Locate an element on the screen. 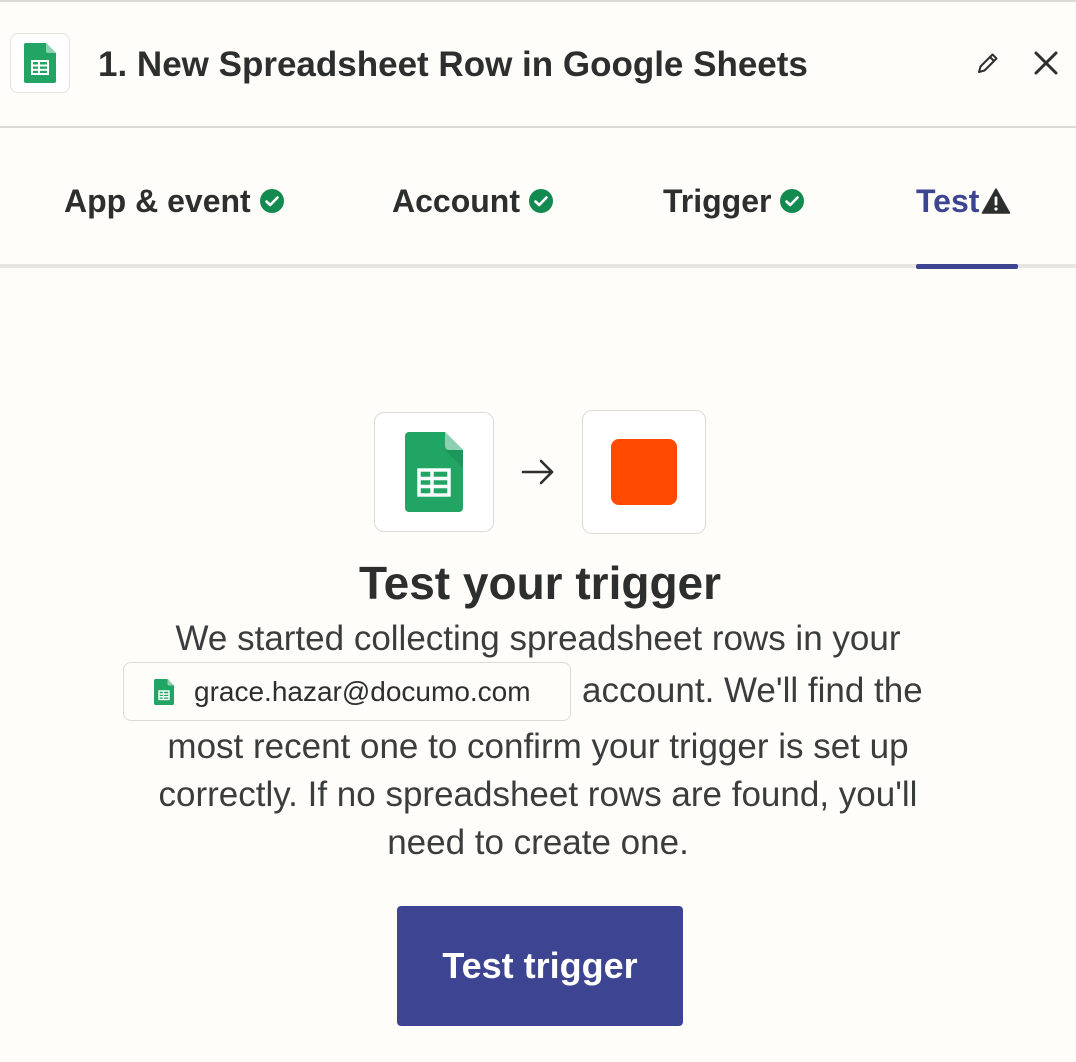 The height and width of the screenshot is (1062, 1076). account-chip: grace.hazar@documo.com is located at coordinates (347, 691).